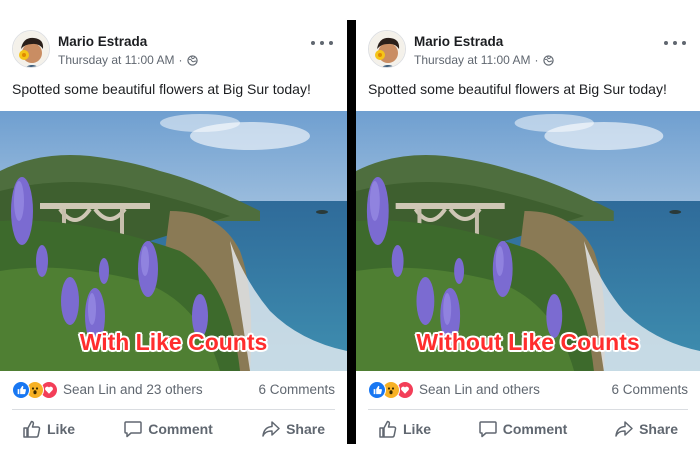  Describe the element at coordinates (479, 389) in the screenshot. I see `reactions-summary: Sean Lin and others` at that location.